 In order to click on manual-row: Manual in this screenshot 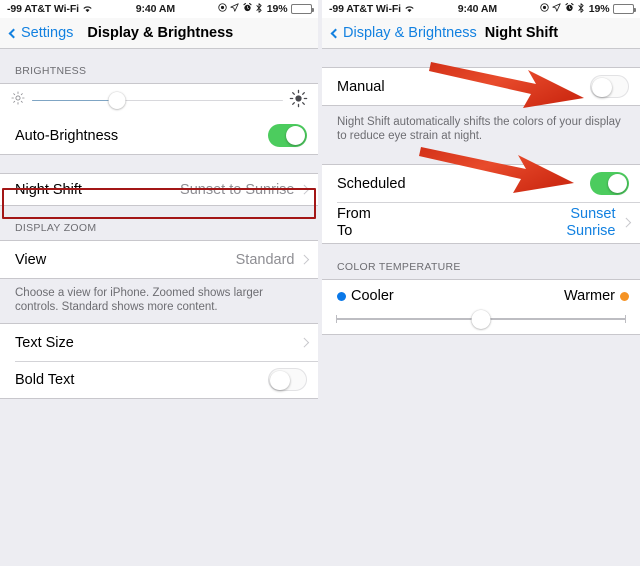, I will do `click(481, 86)`.